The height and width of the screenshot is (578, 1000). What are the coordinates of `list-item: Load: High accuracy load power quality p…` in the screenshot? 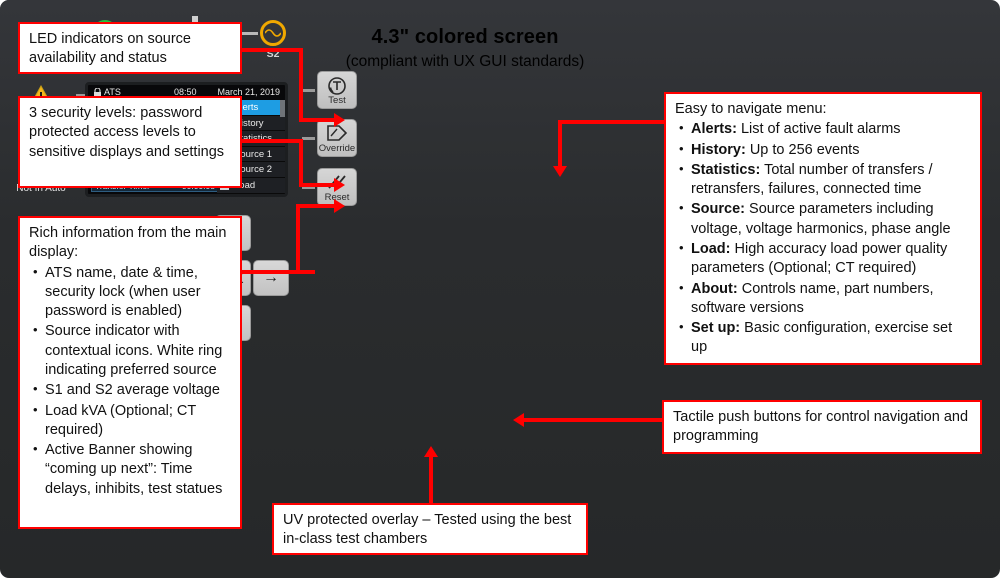 It's located at (825, 259).